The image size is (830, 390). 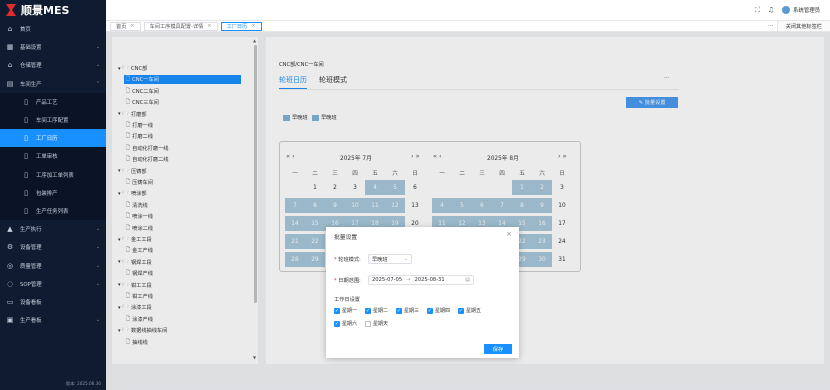 I want to click on gear-icon: ⚙, so click(x=10, y=247).